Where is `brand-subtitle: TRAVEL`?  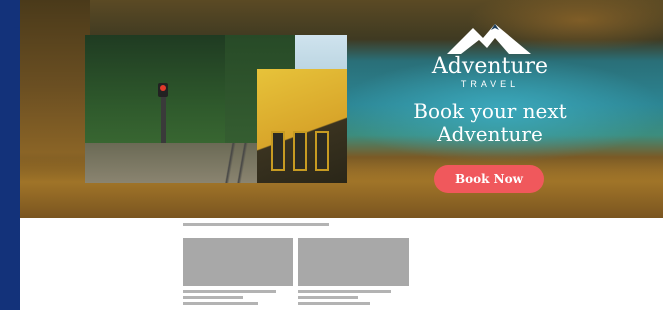 brand-subtitle: TRAVEL is located at coordinates (490, 84).